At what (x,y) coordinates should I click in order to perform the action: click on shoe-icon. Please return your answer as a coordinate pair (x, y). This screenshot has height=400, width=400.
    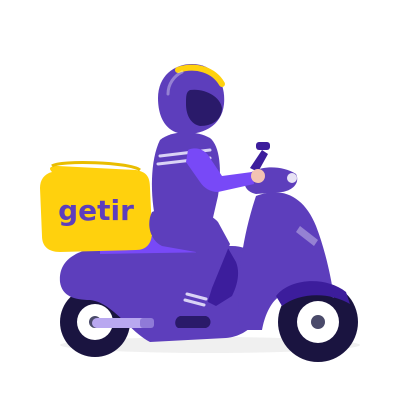
    Looking at the image, I should click on (193, 322).